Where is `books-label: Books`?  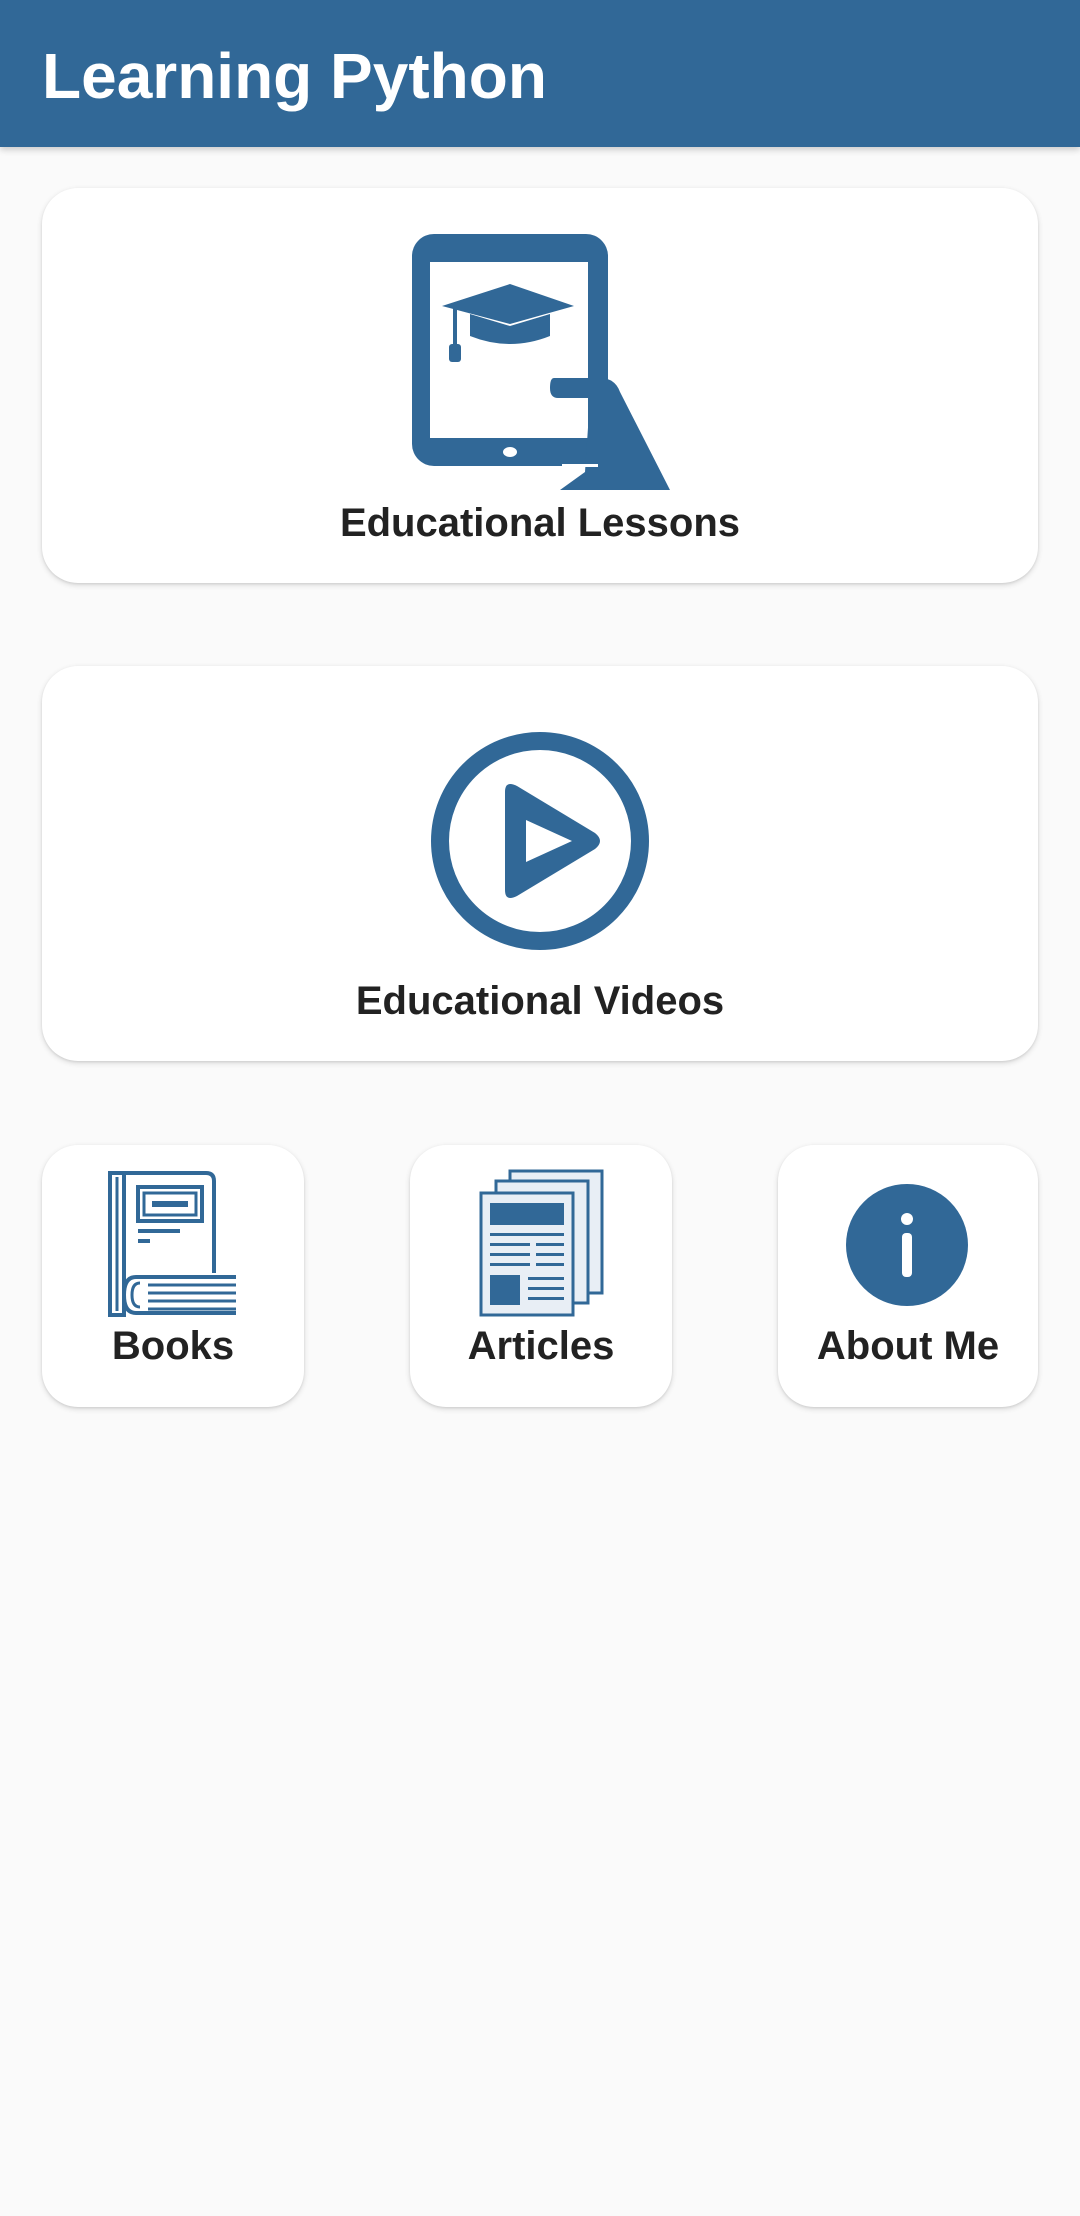
books-label: Books is located at coordinates (173, 1346).